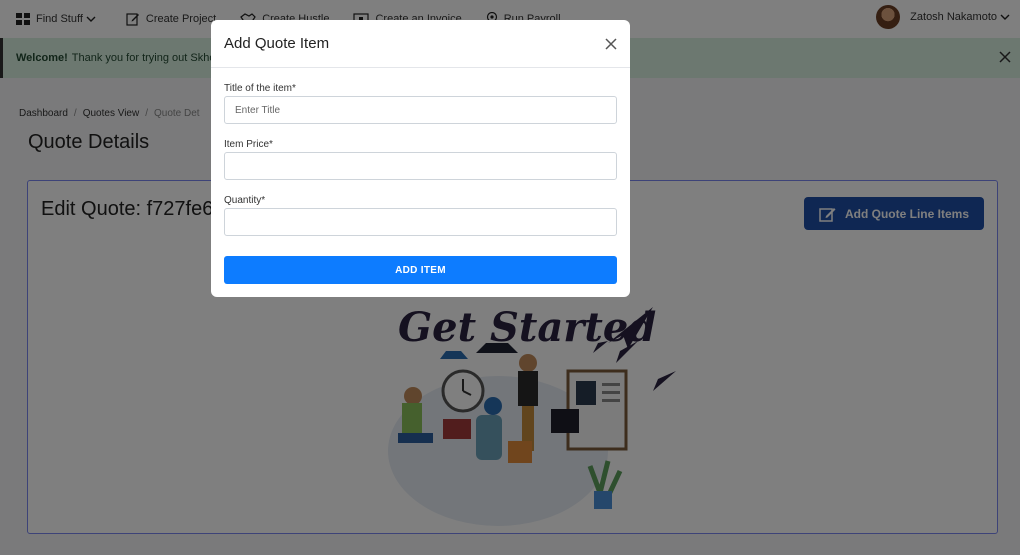 The height and width of the screenshot is (555, 1020). What do you see at coordinates (420, 110) in the screenshot?
I see `title-input` at bounding box center [420, 110].